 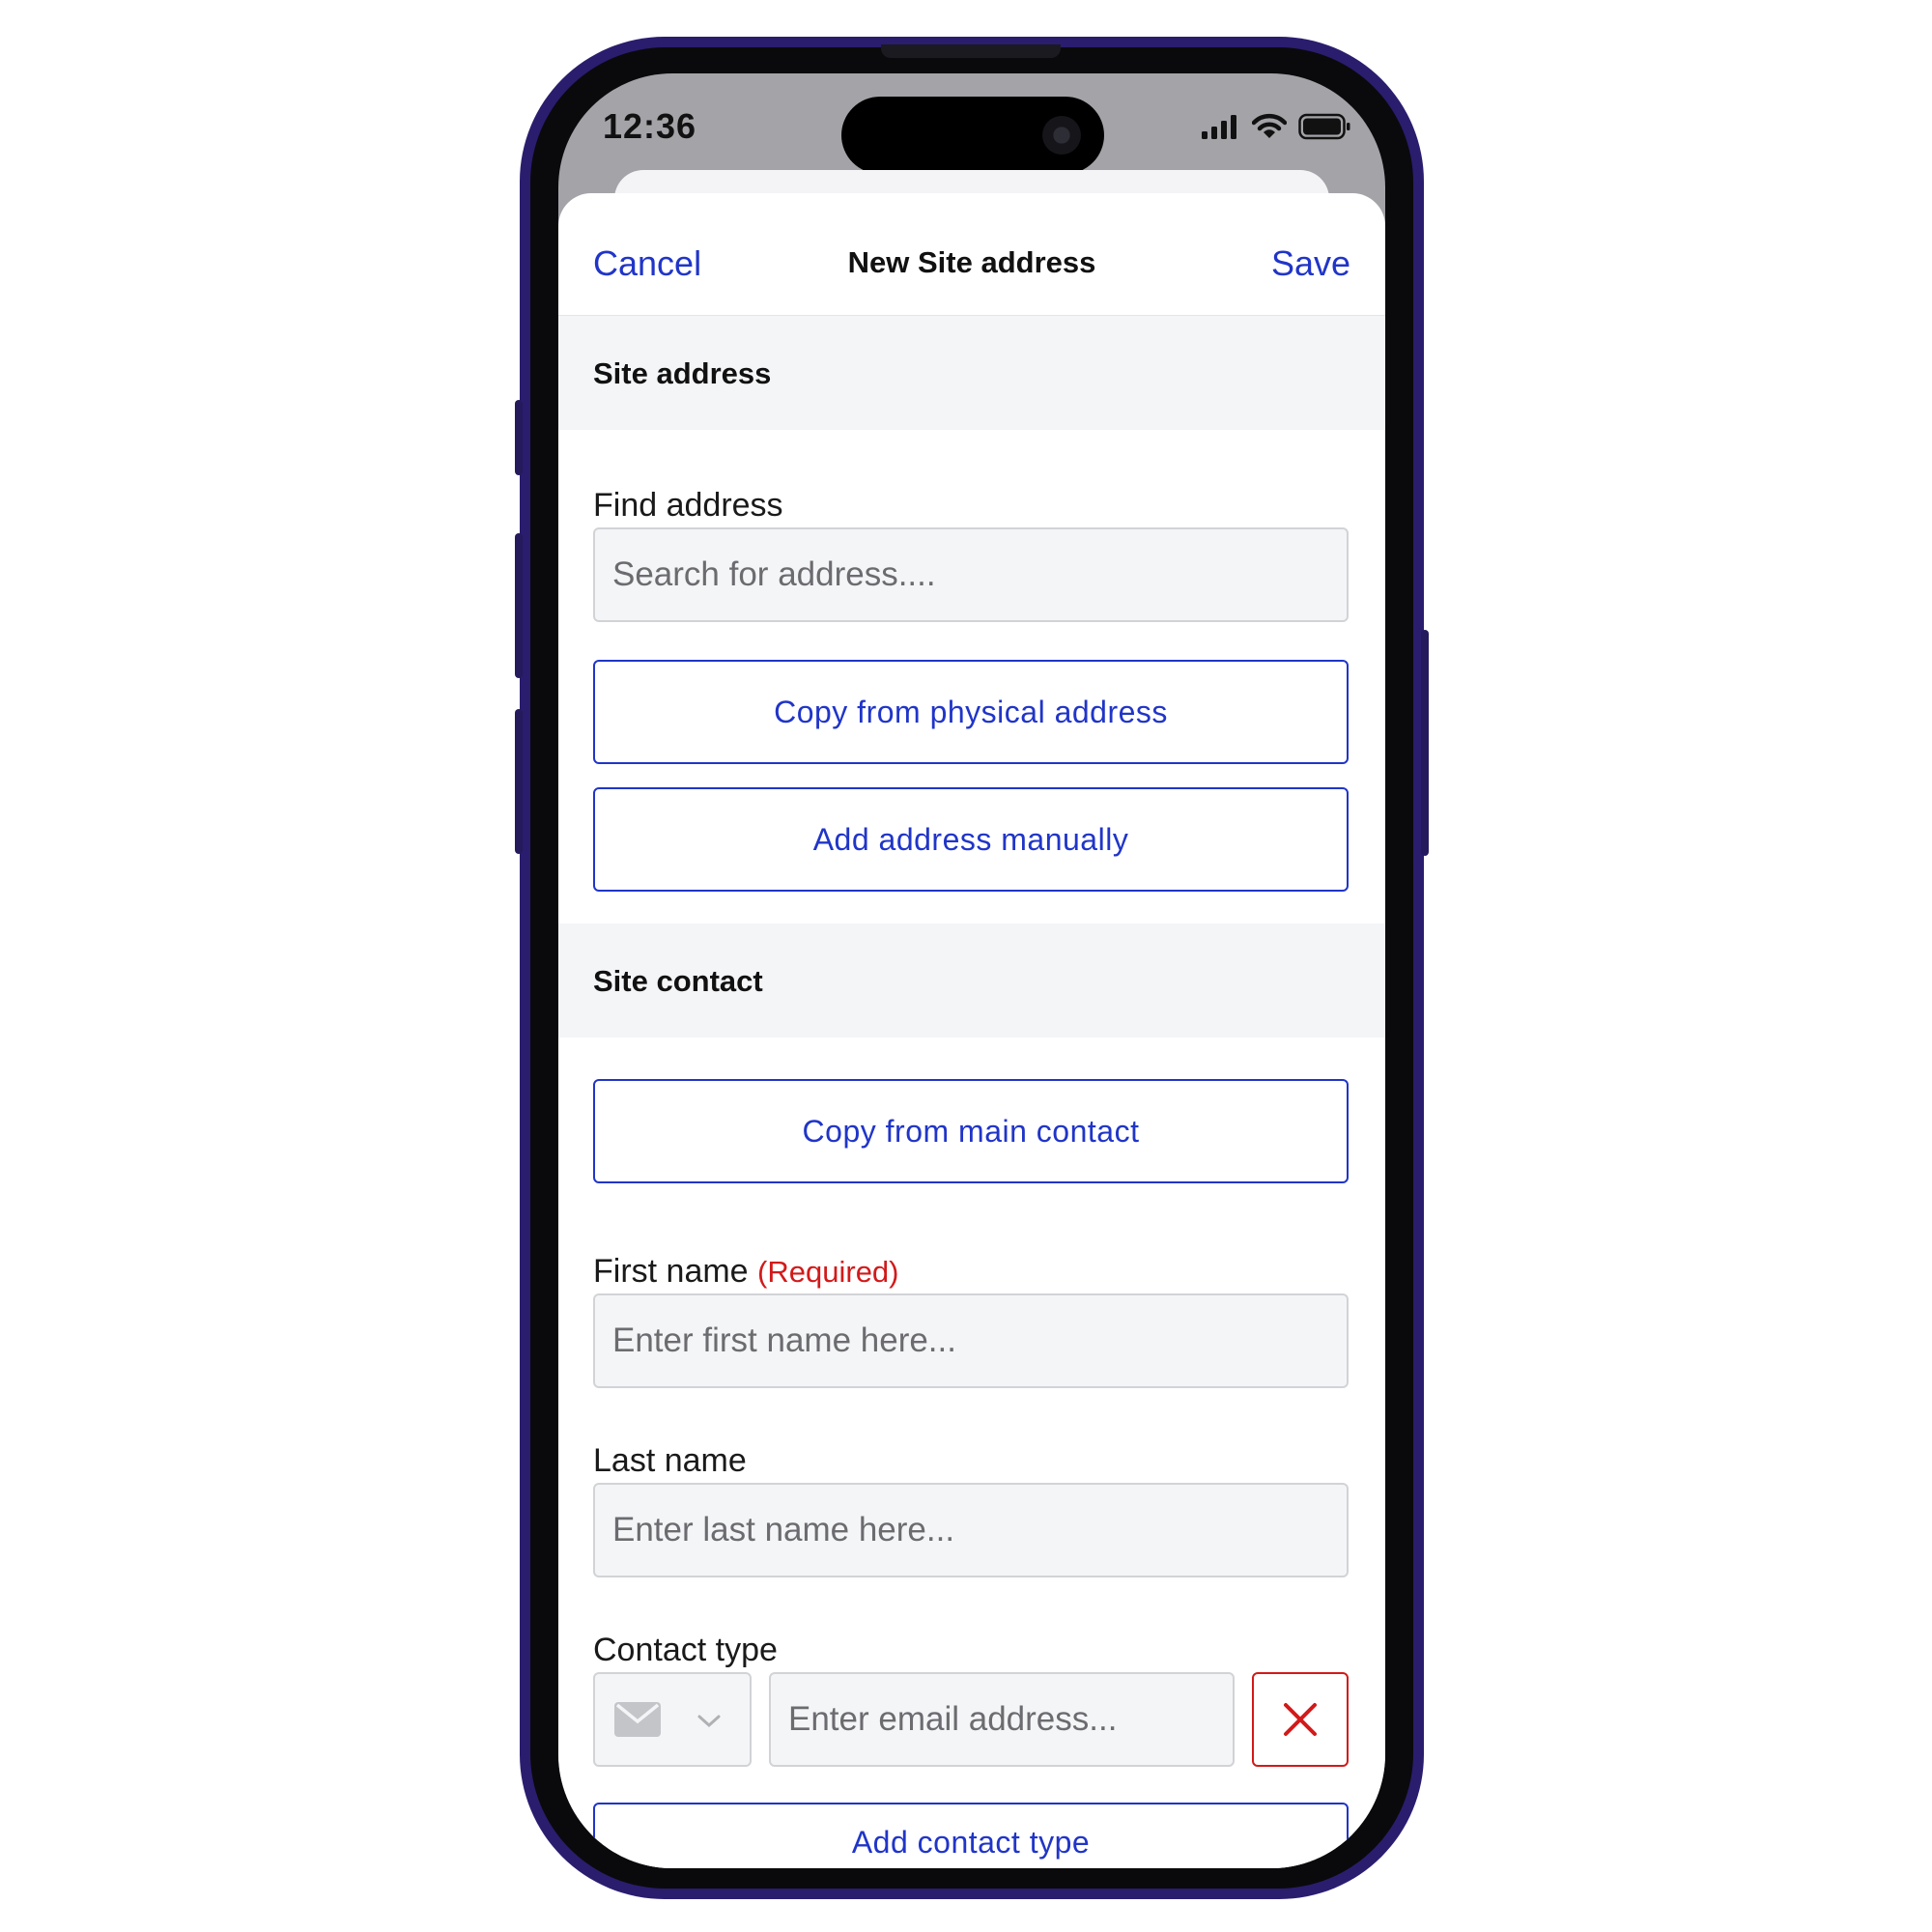 I want to click on required-indicator: (Required), so click(x=828, y=1272).